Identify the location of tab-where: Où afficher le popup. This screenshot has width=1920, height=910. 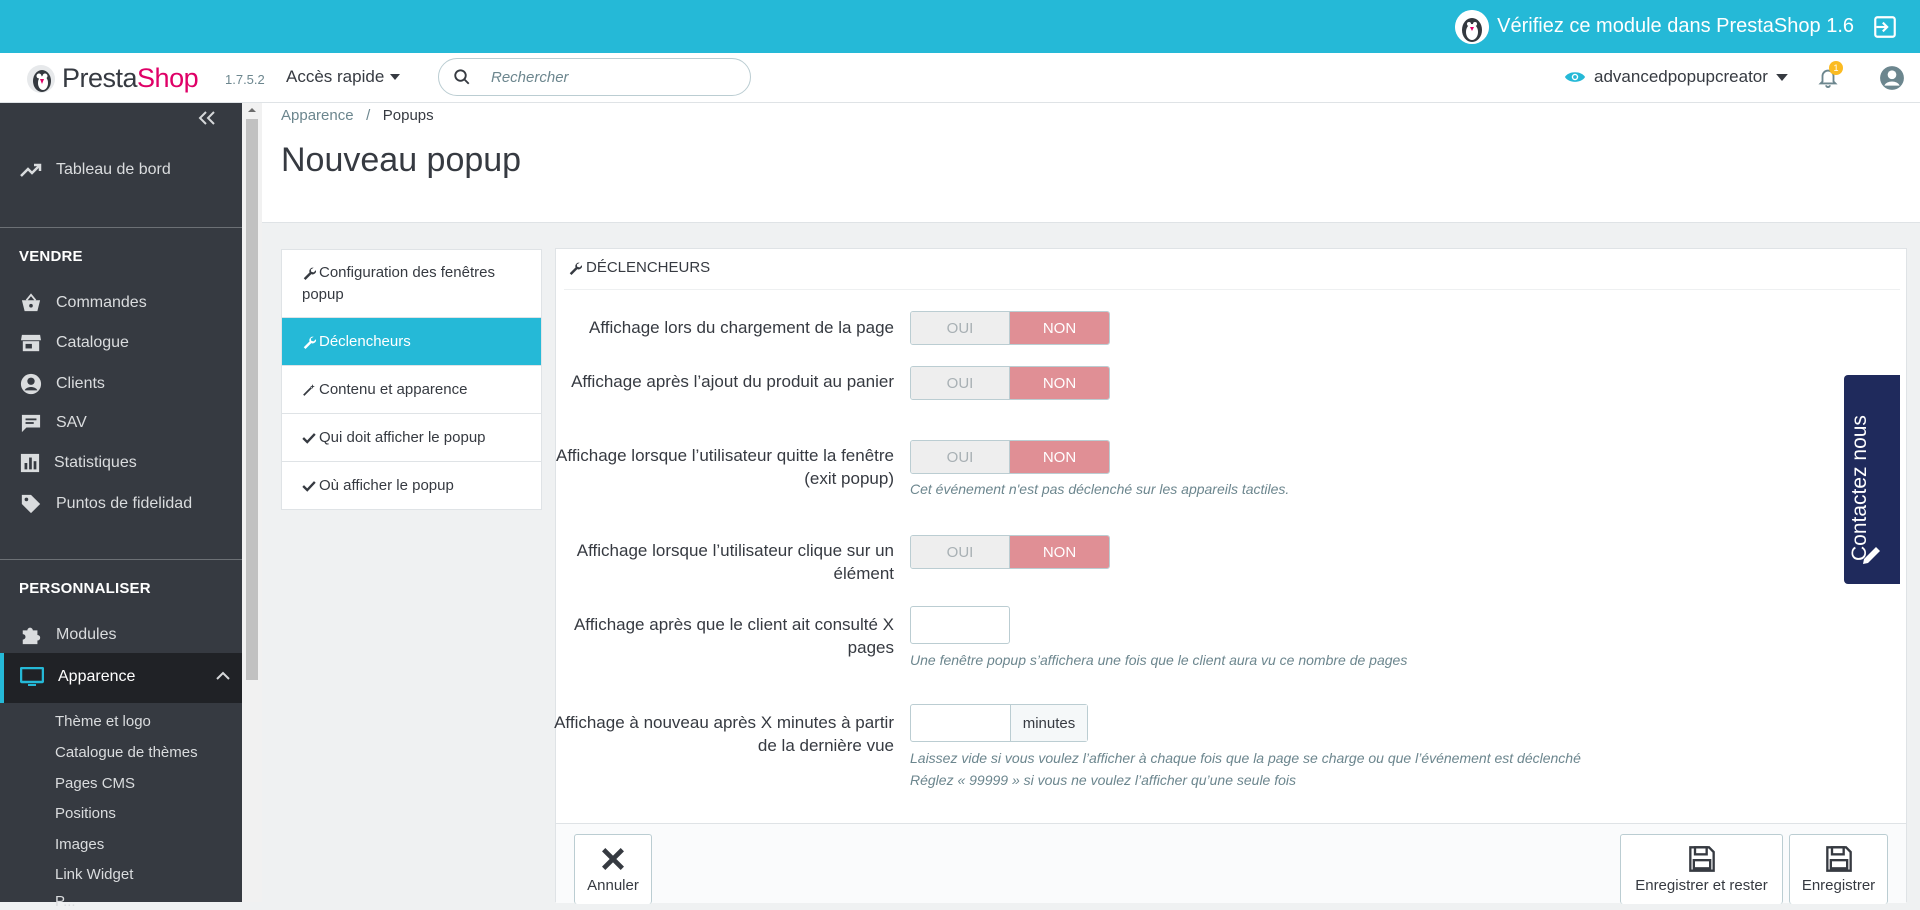
(411, 486).